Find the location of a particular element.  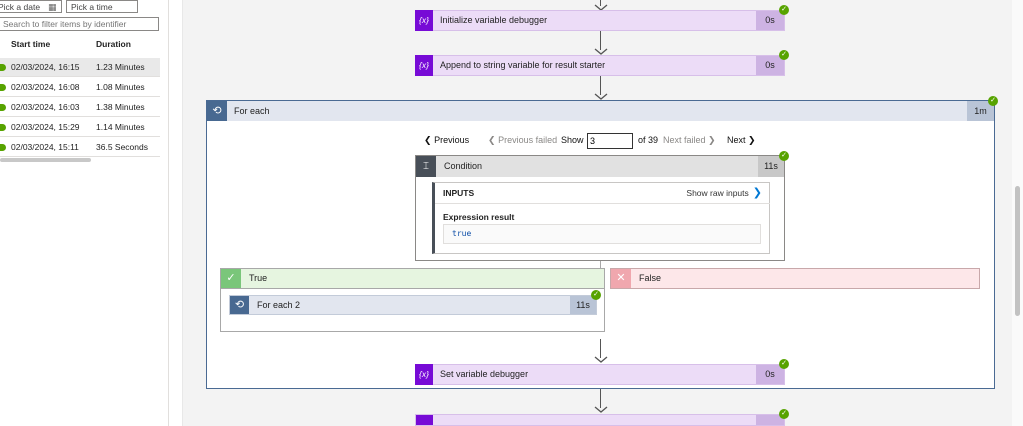

scrollbar-thumb is located at coordinates (1017, 251).